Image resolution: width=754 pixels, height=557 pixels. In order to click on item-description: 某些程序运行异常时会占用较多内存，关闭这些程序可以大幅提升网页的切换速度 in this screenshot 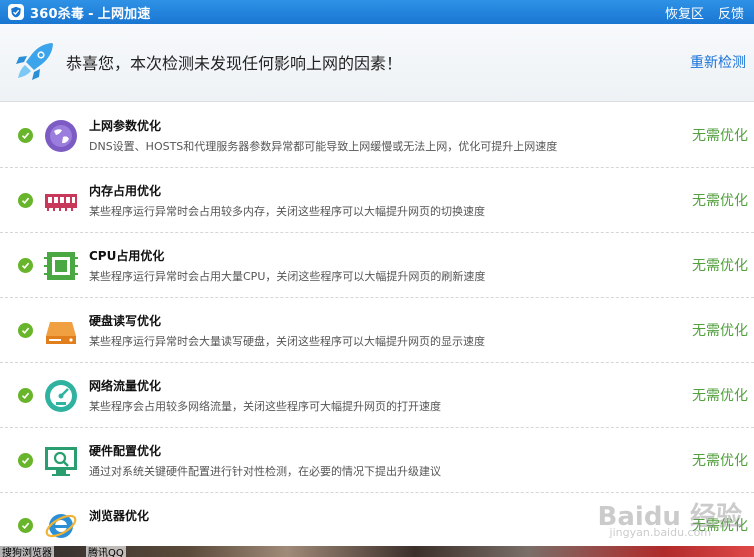, I will do `click(287, 211)`.